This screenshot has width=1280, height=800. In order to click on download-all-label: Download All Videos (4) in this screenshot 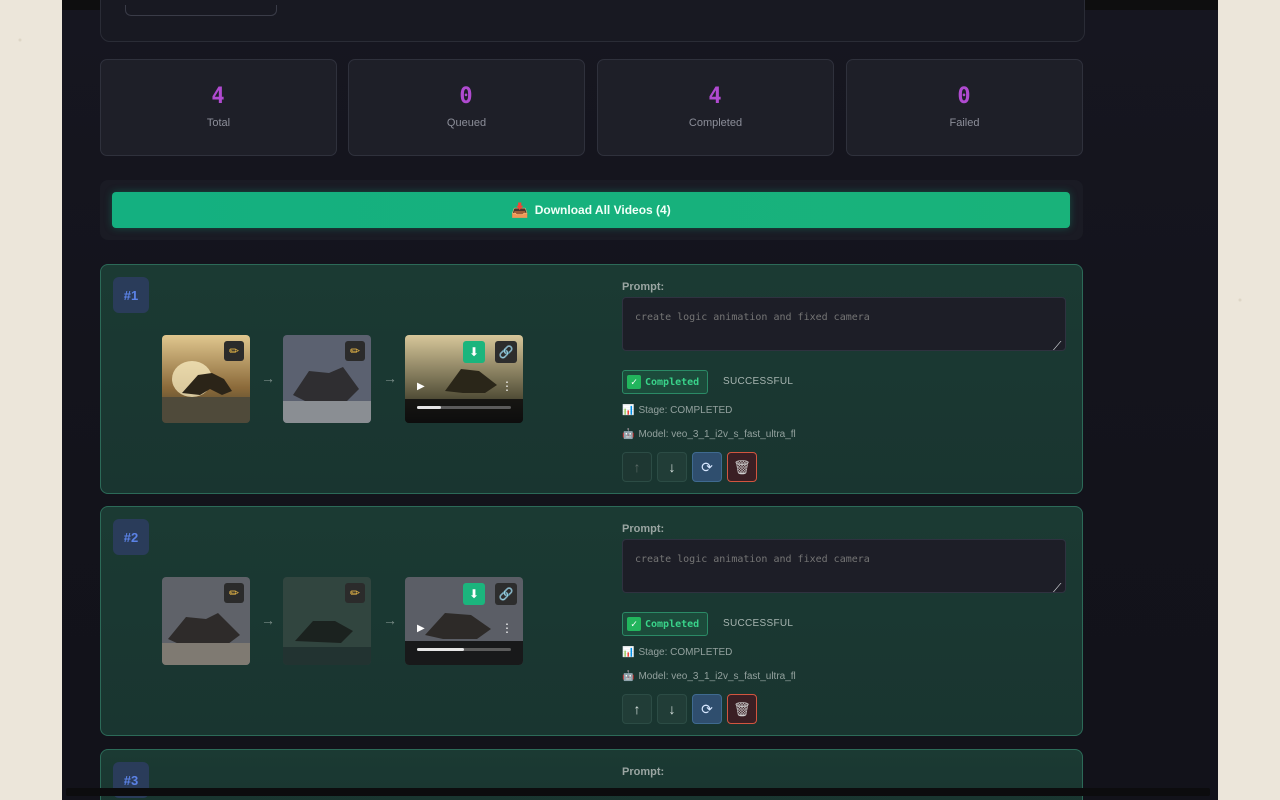, I will do `click(602, 210)`.